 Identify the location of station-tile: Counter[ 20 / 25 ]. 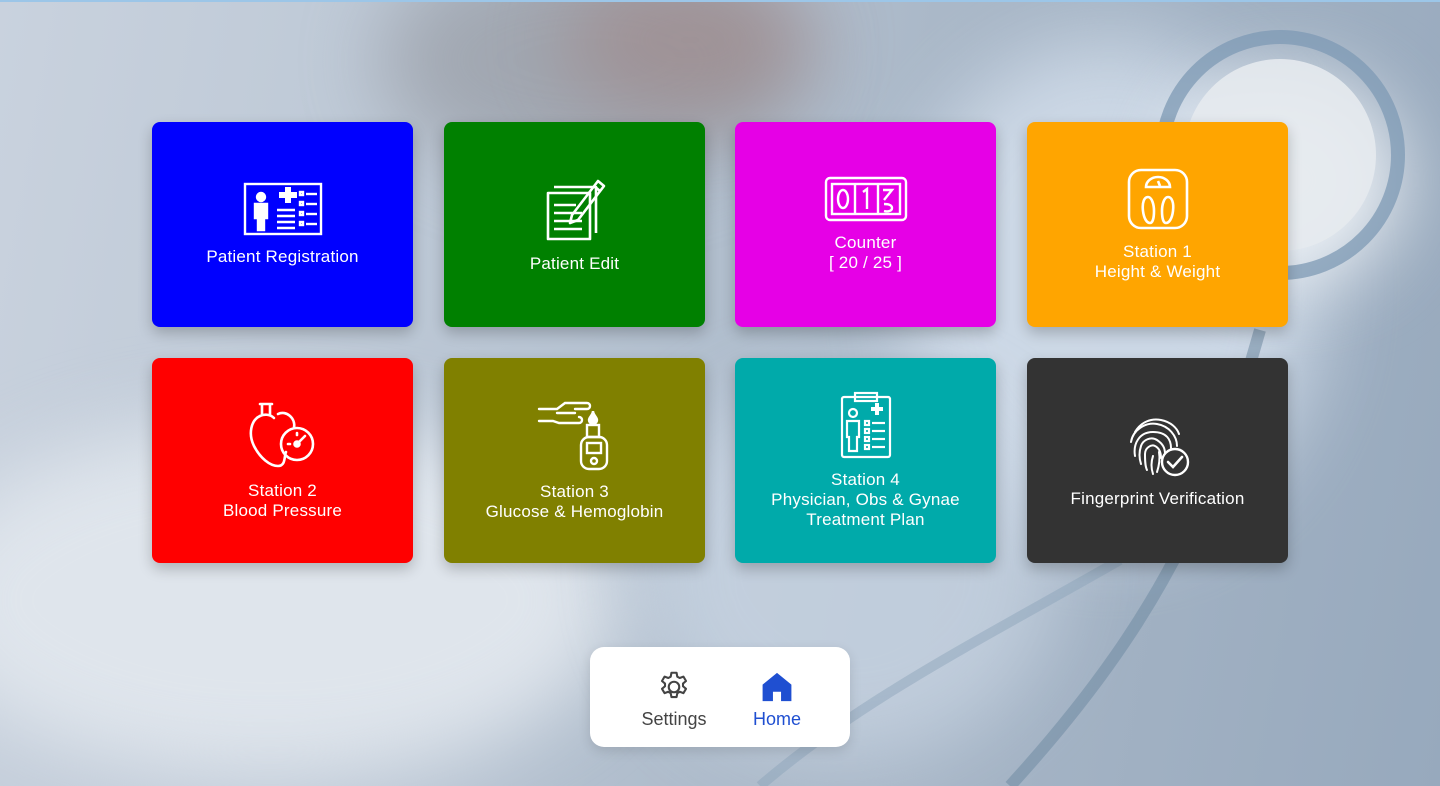
(865, 224).